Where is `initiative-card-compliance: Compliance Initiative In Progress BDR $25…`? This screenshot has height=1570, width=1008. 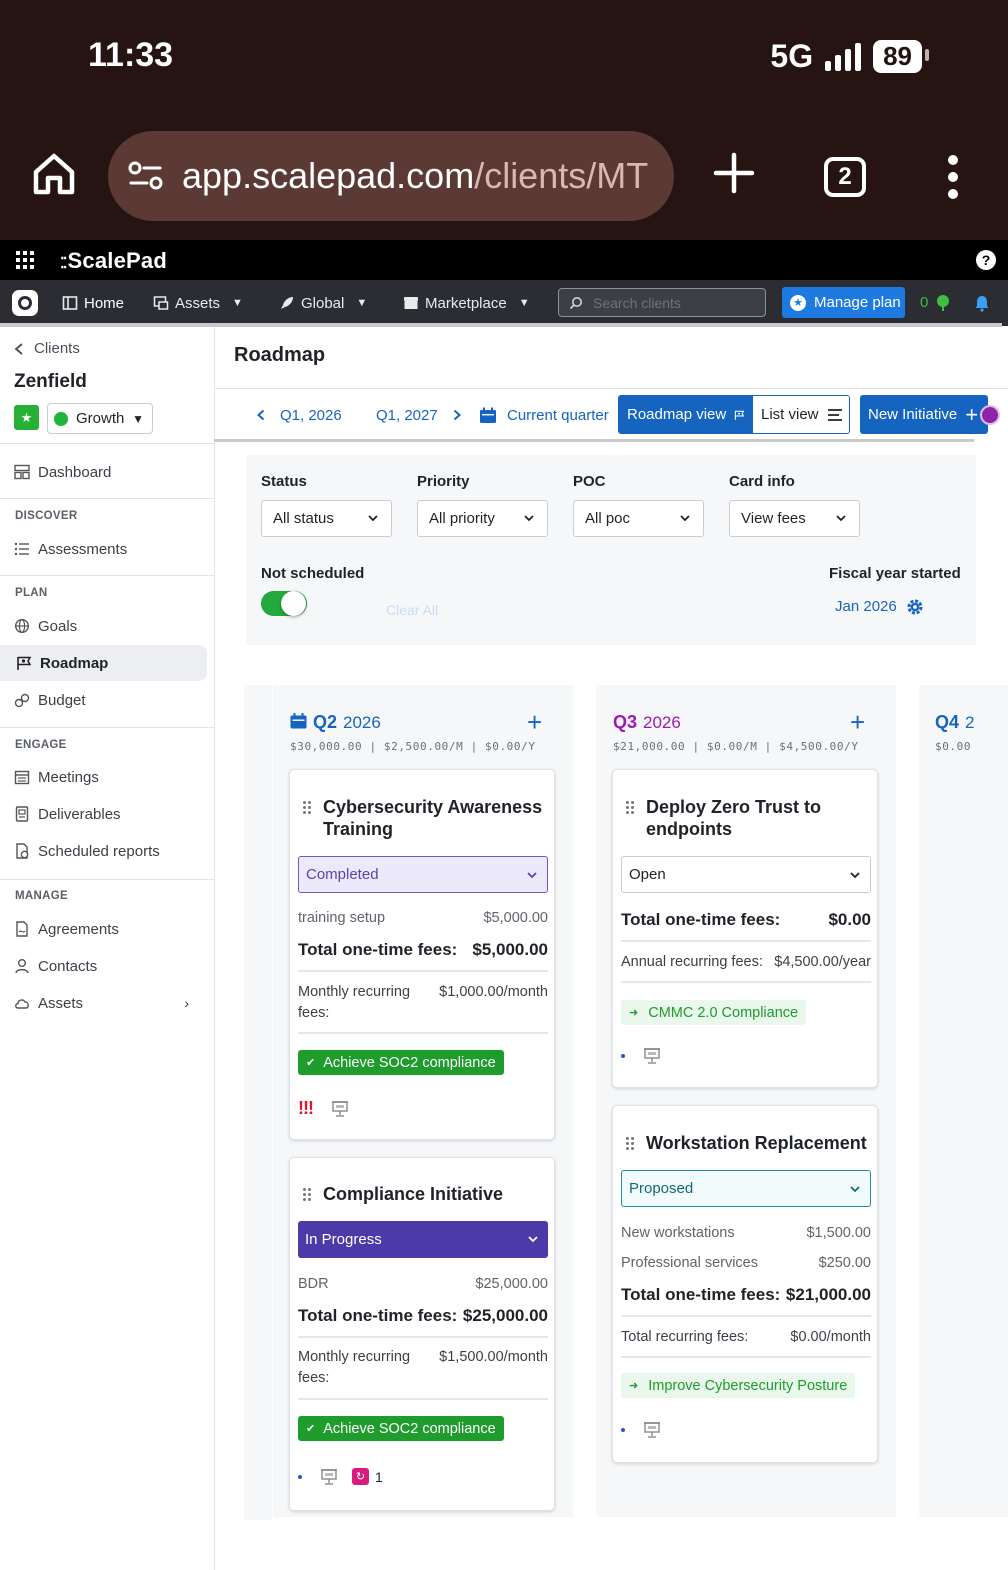
initiative-card-compliance: Compliance Initiative In Progress BDR $25… is located at coordinates (422, 1334).